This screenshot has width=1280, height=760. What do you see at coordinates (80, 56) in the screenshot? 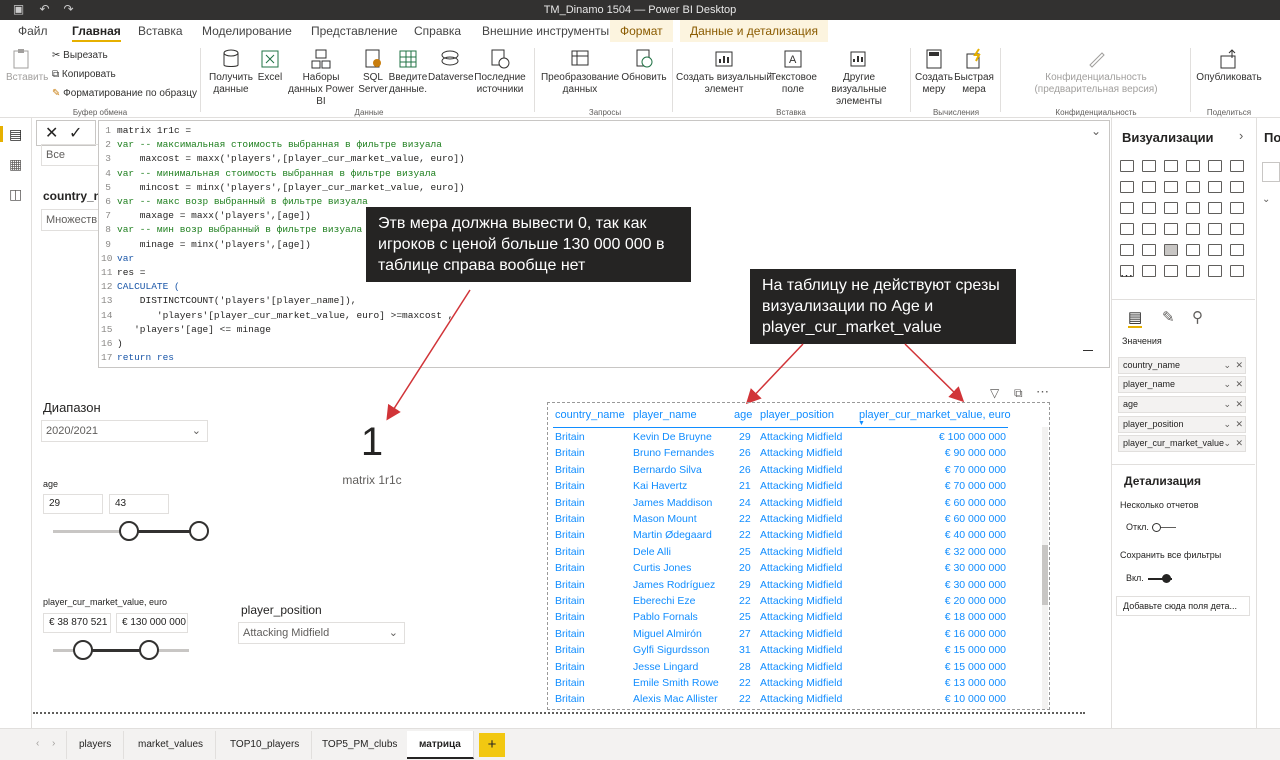
I see `cut-button: ✂ Вырезать` at bounding box center [80, 56].